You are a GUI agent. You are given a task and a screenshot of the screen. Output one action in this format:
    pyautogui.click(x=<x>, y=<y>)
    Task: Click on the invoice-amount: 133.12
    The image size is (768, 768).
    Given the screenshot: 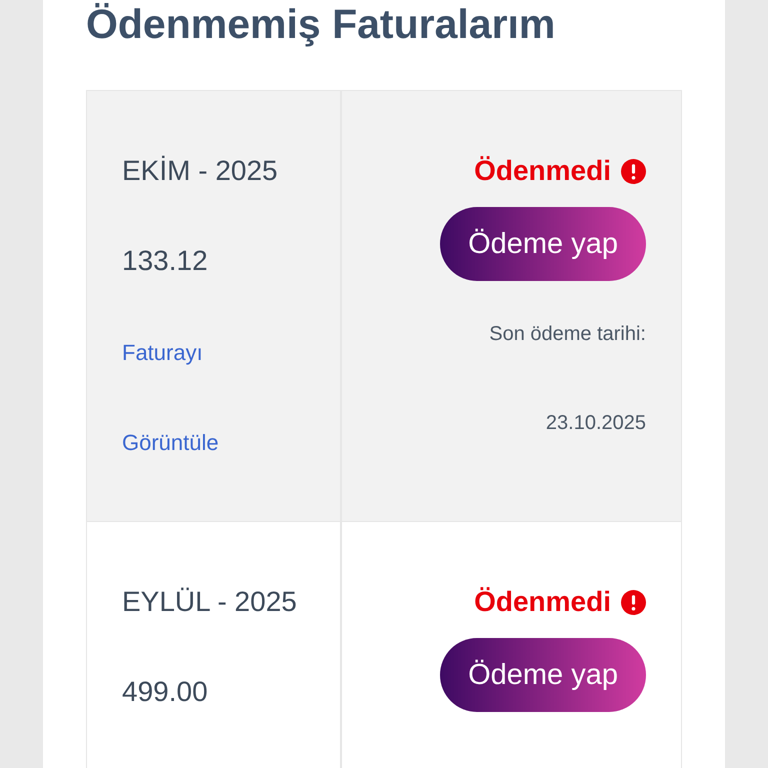 What is the action you would take?
    pyautogui.click(x=165, y=261)
    